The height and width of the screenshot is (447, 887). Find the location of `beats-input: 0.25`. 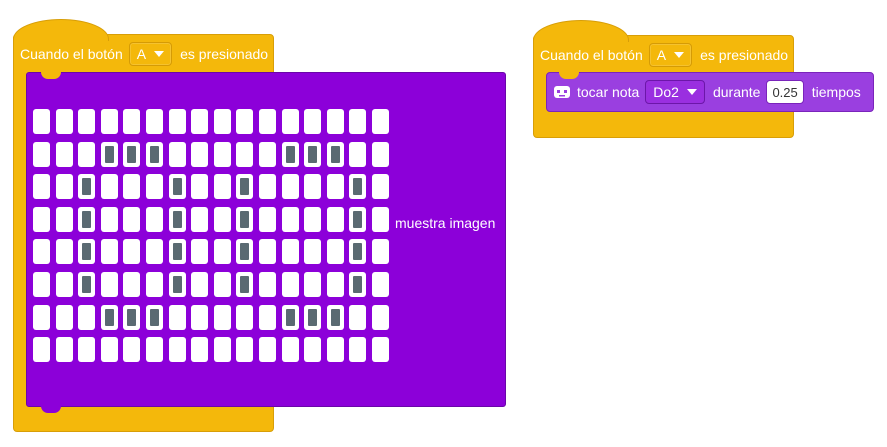

beats-input: 0.25 is located at coordinates (785, 92).